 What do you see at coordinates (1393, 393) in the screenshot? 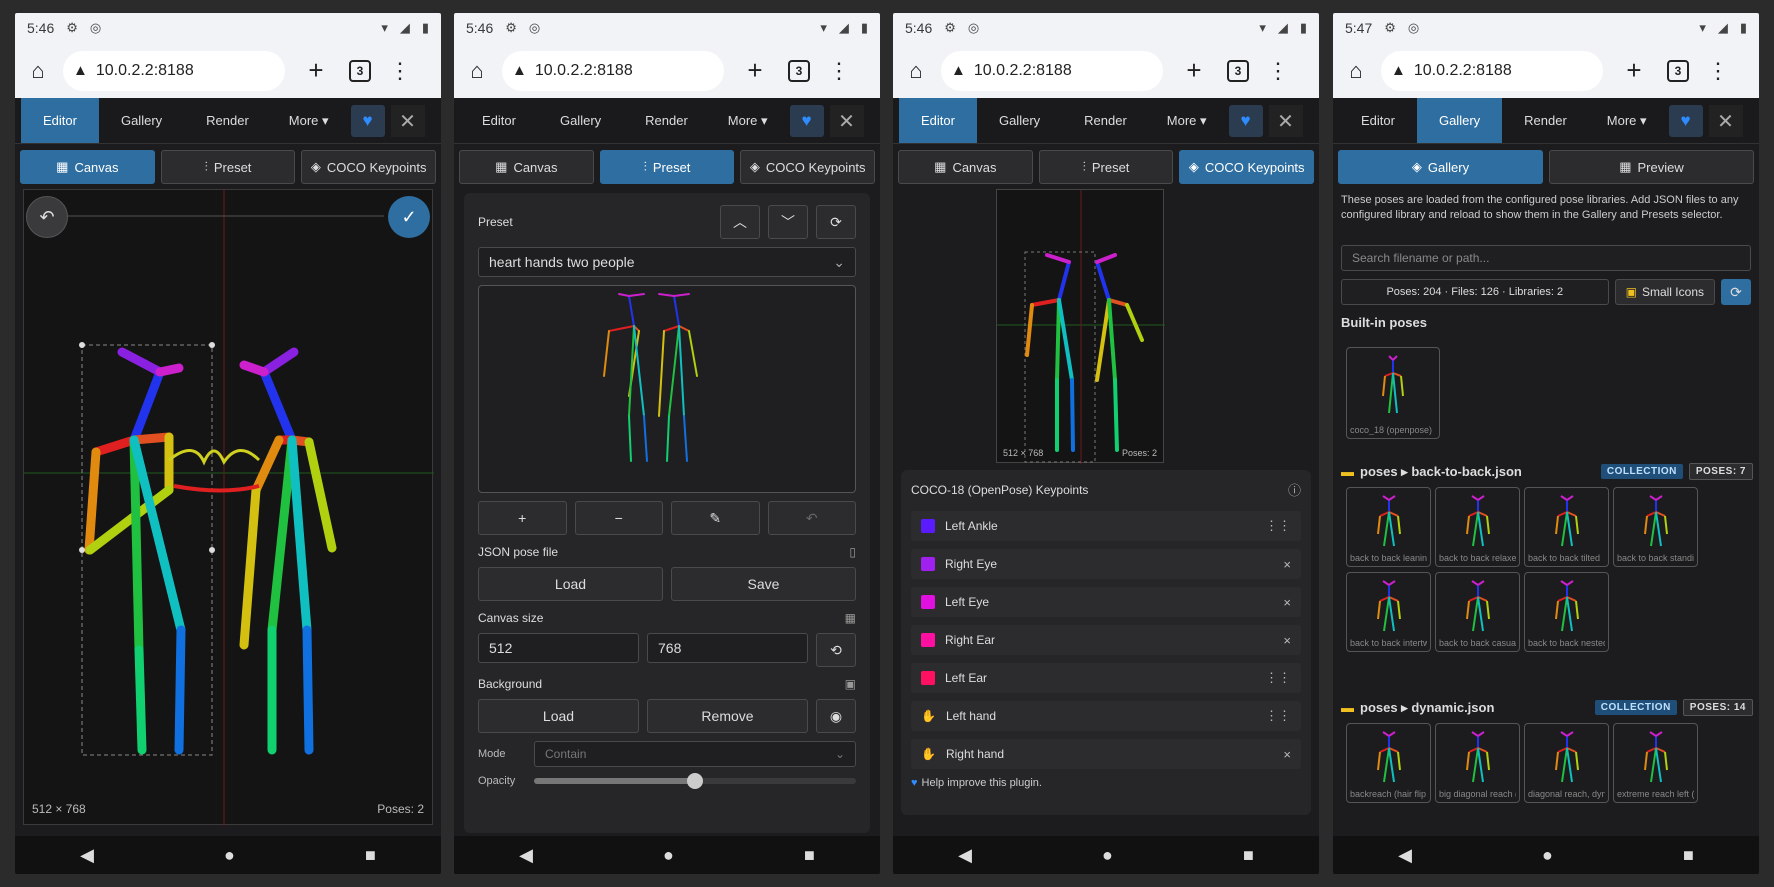
I see `builtin-pose-thumb: coco_18 (openpose)` at bounding box center [1393, 393].